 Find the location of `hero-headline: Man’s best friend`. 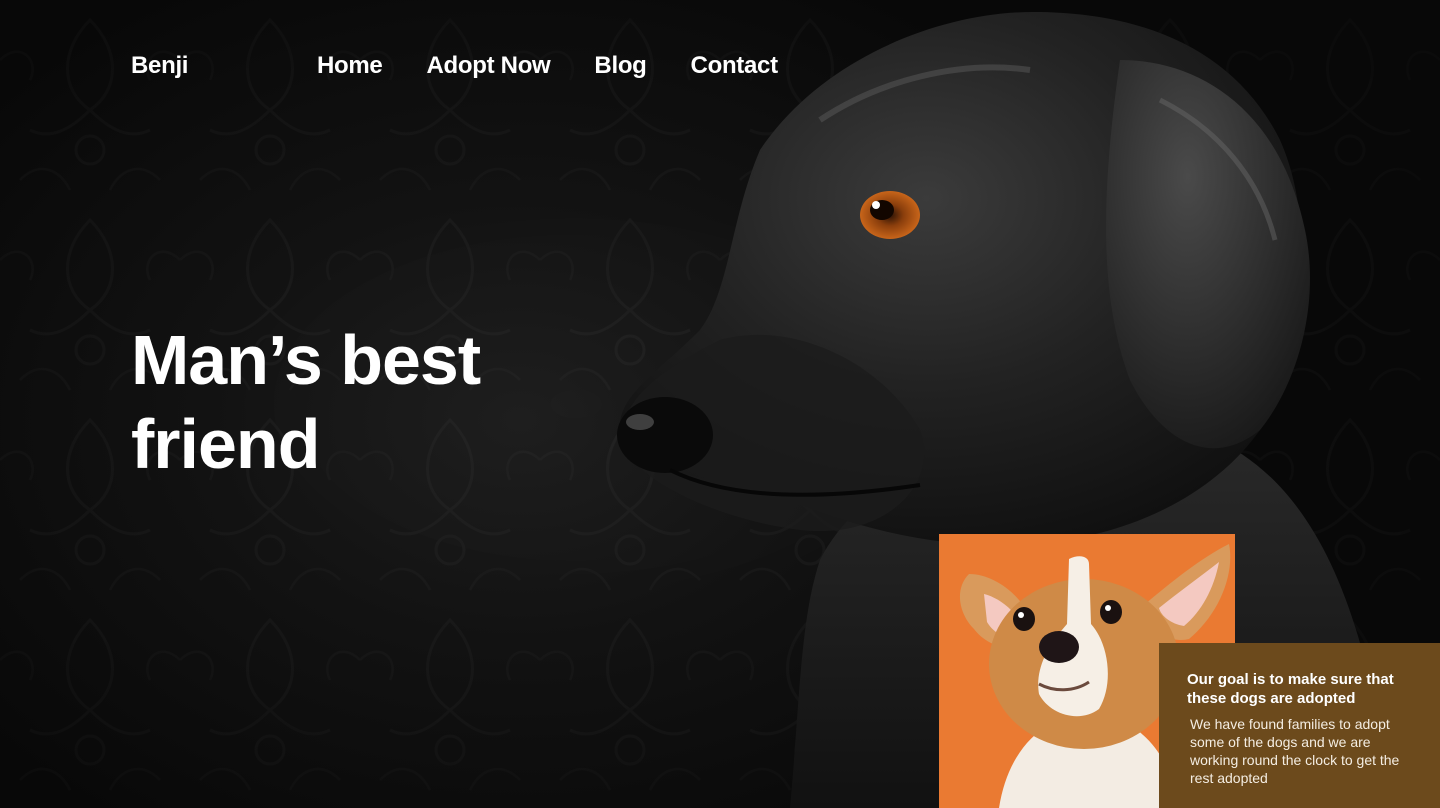

hero-headline: Man’s best friend is located at coordinates (361, 402).